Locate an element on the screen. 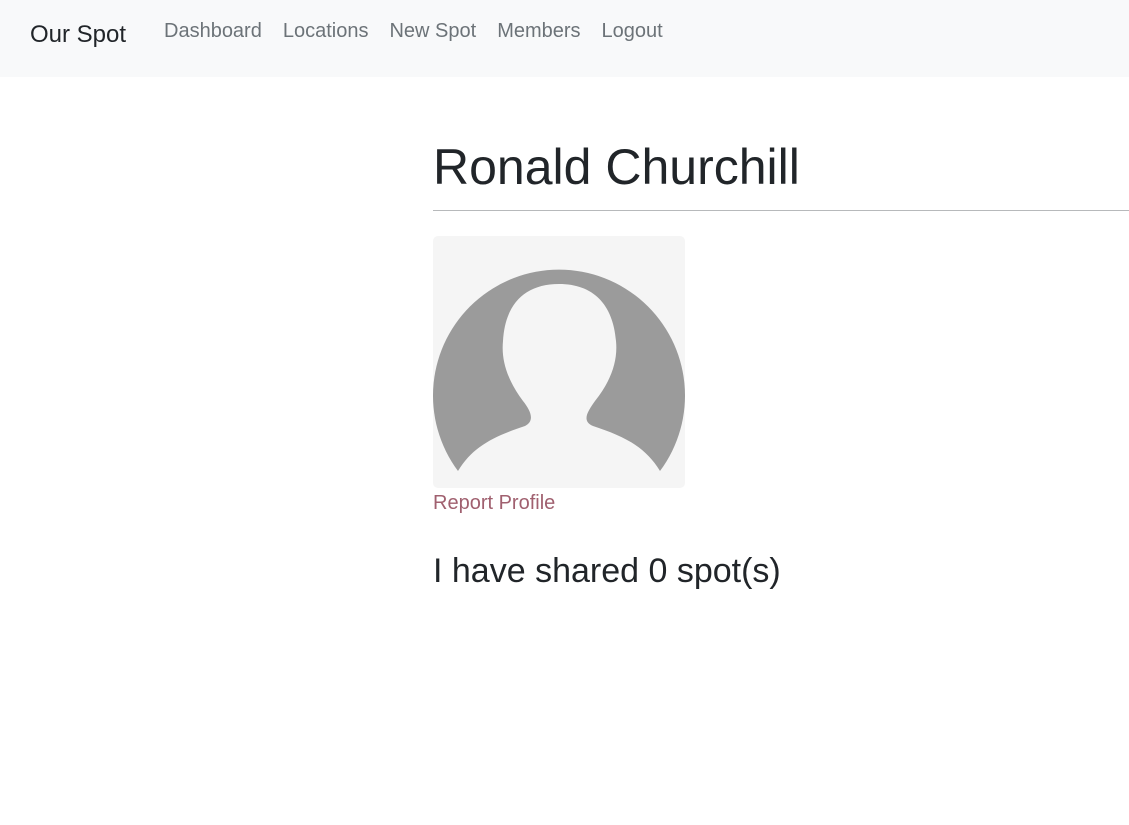  nav-item-locations: Locations is located at coordinates (326, 31).